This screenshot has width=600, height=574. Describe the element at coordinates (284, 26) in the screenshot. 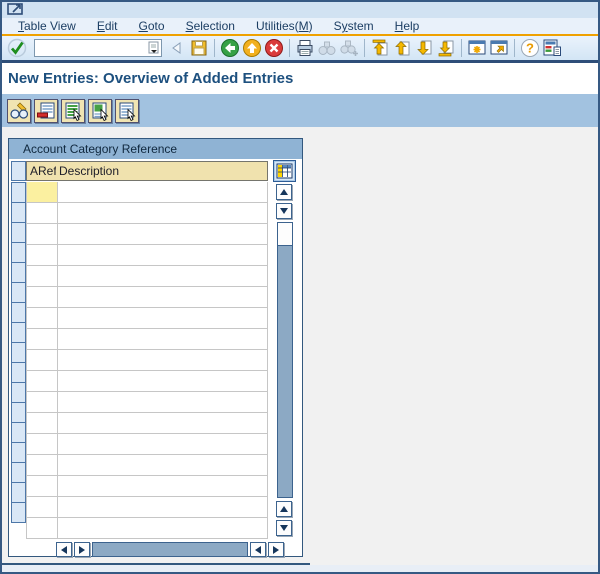

I see `menu-item-utilities: Utilities(M)` at that location.